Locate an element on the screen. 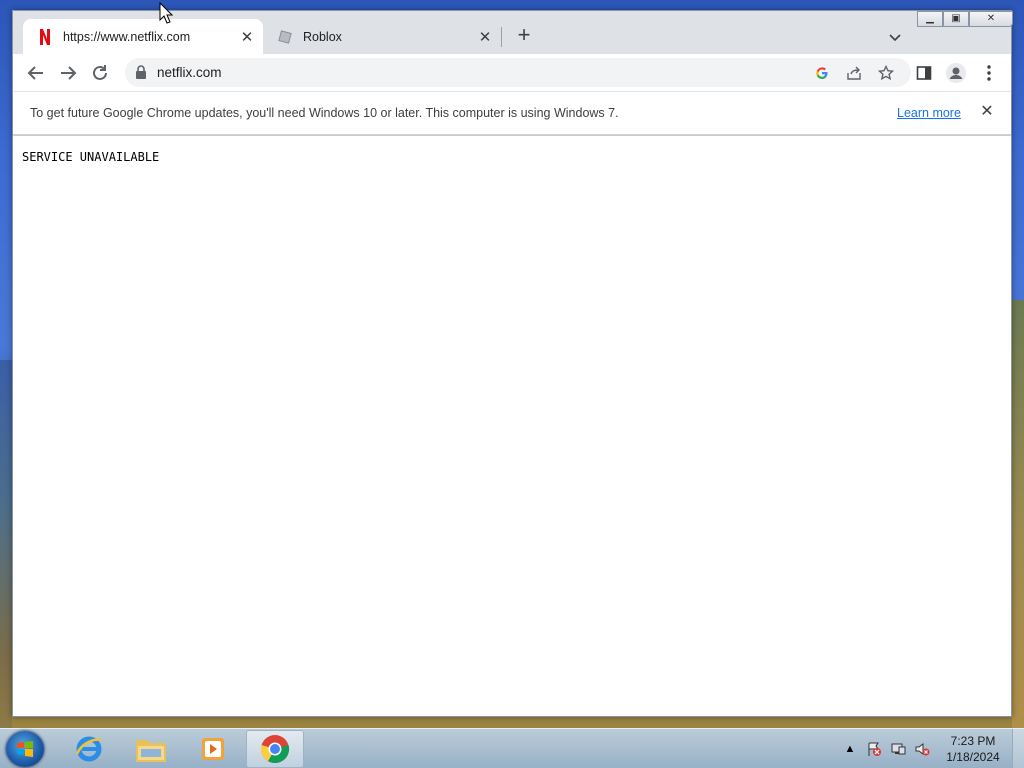  volume-muted-icon is located at coordinates (922, 749).